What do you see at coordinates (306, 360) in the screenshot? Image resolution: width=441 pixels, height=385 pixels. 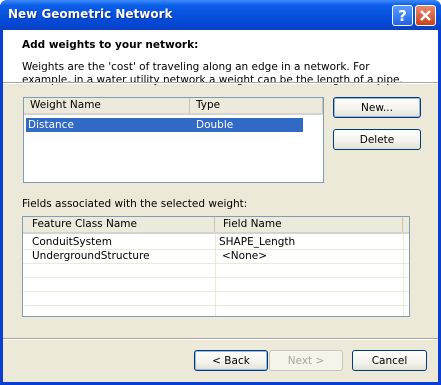 I see `next-button: Next >` at bounding box center [306, 360].